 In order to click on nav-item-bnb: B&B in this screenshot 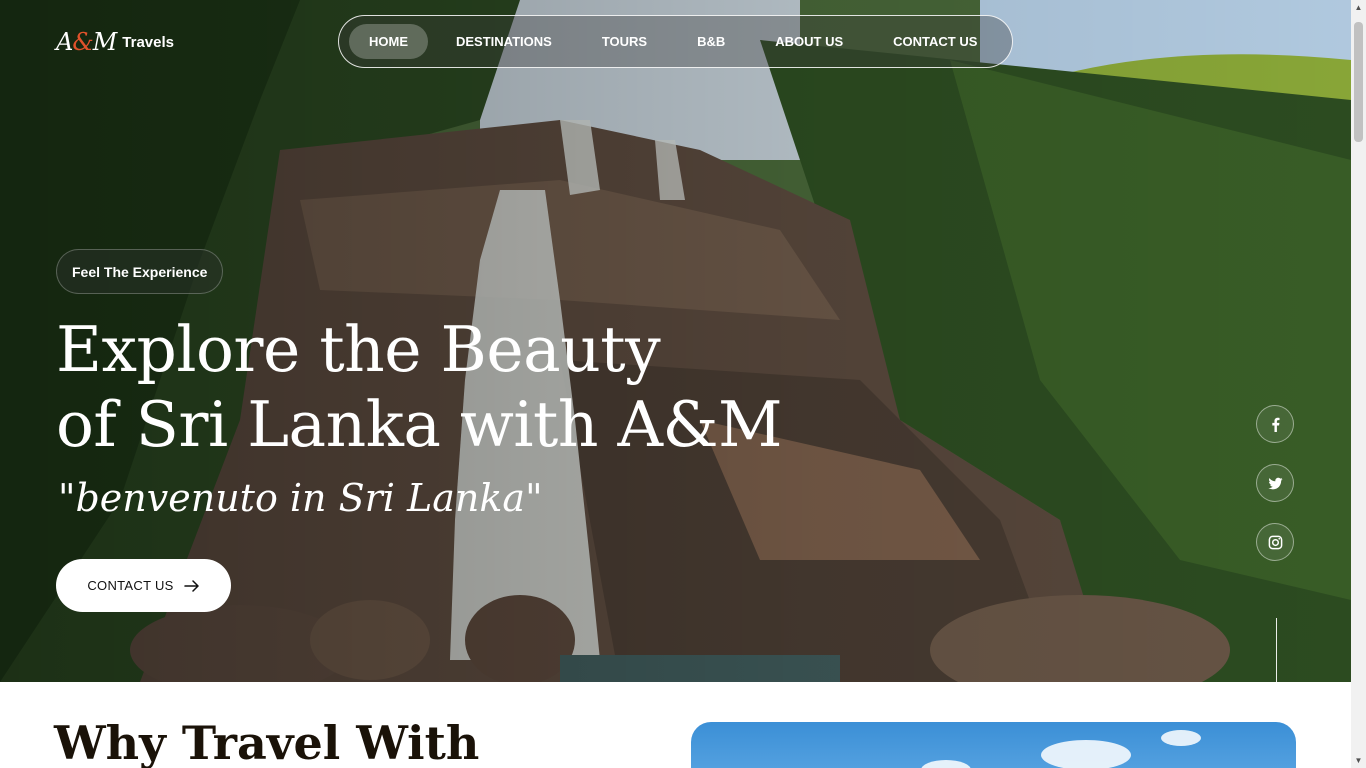, I will do `click(711, 41)`.